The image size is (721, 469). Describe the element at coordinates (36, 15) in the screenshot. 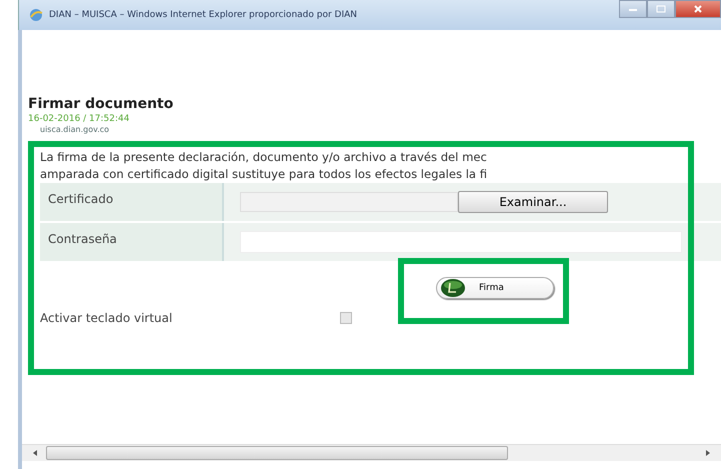

I see `browser-icon` at that location.